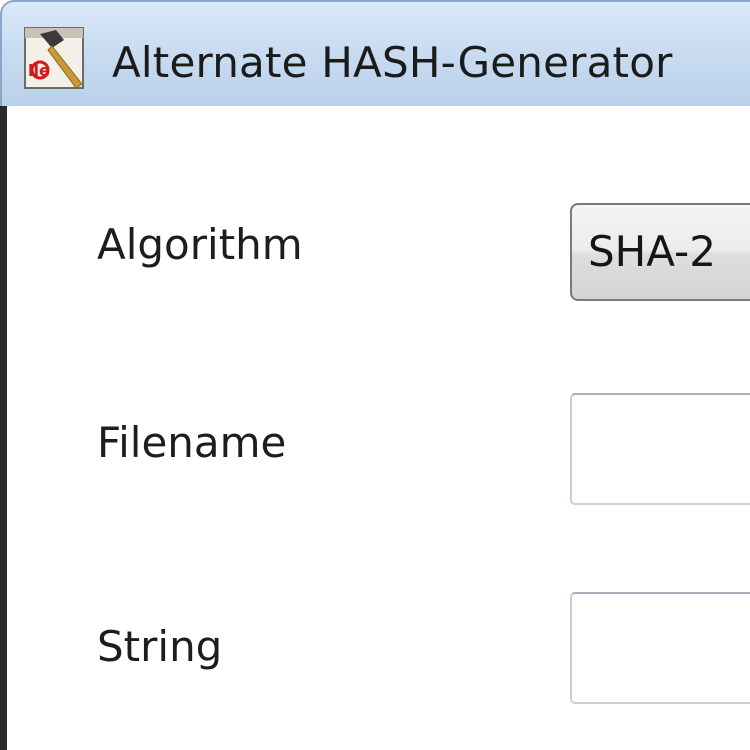  What do you see at coordinates (160, 646) in the screenshot?
I see `string-label: String` at bounding box center [160, 646].